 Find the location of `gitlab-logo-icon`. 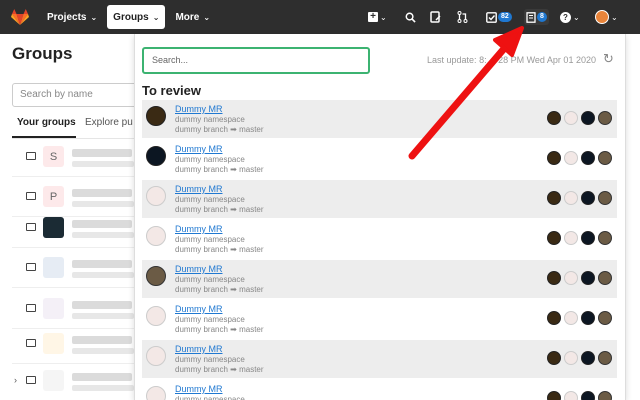

gitlab-logo-icon is located at coordinates (20, 17).